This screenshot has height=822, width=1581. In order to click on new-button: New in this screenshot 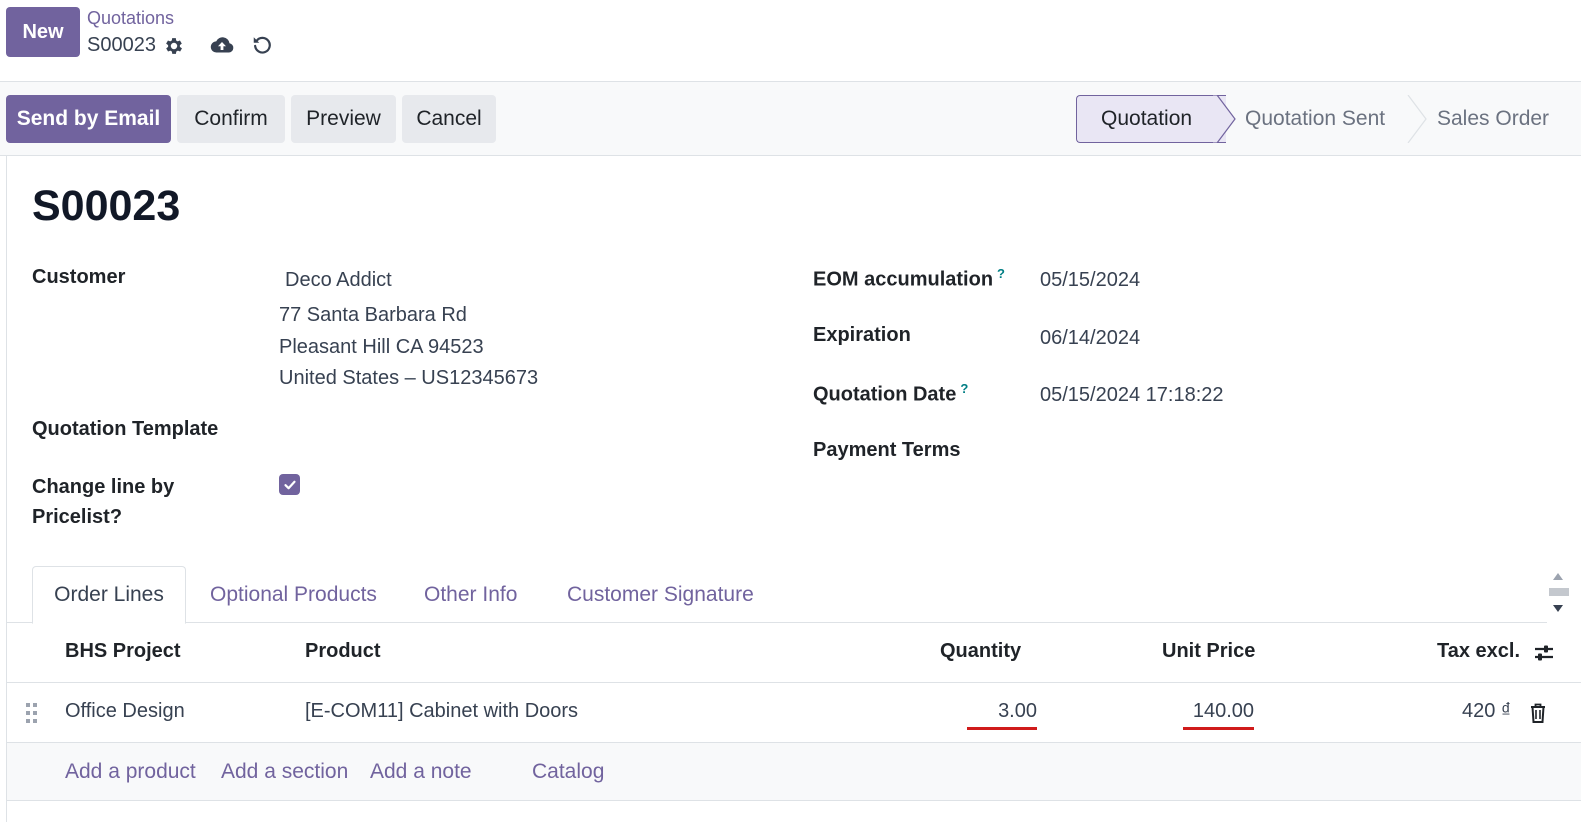, I will do `click(43, 32)`.